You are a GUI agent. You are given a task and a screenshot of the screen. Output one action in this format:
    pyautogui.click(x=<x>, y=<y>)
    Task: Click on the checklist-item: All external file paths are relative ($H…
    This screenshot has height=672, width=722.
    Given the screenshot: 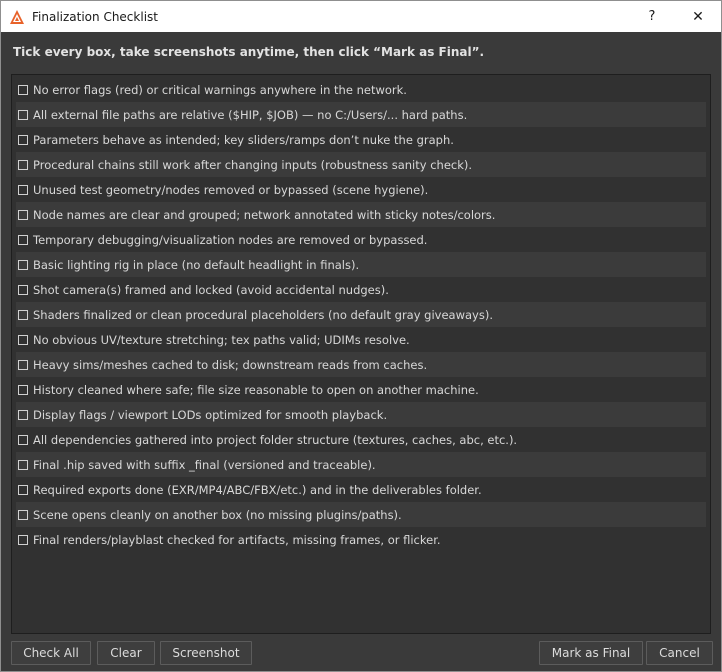 What is the action you would take?
    pyautogui.click(x=361, y=114)
    